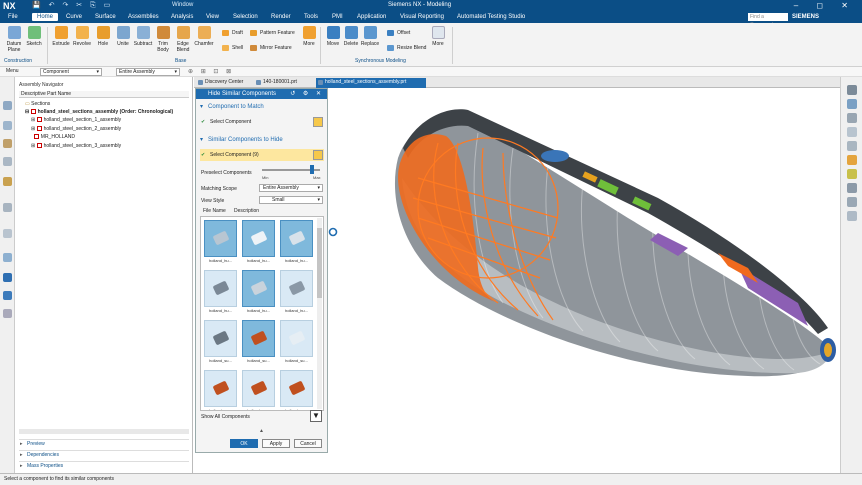  What do you see at coordinates (438, 36) in the screenshot?
I see `sync-more-button: More` at bounding box center [438, 36].